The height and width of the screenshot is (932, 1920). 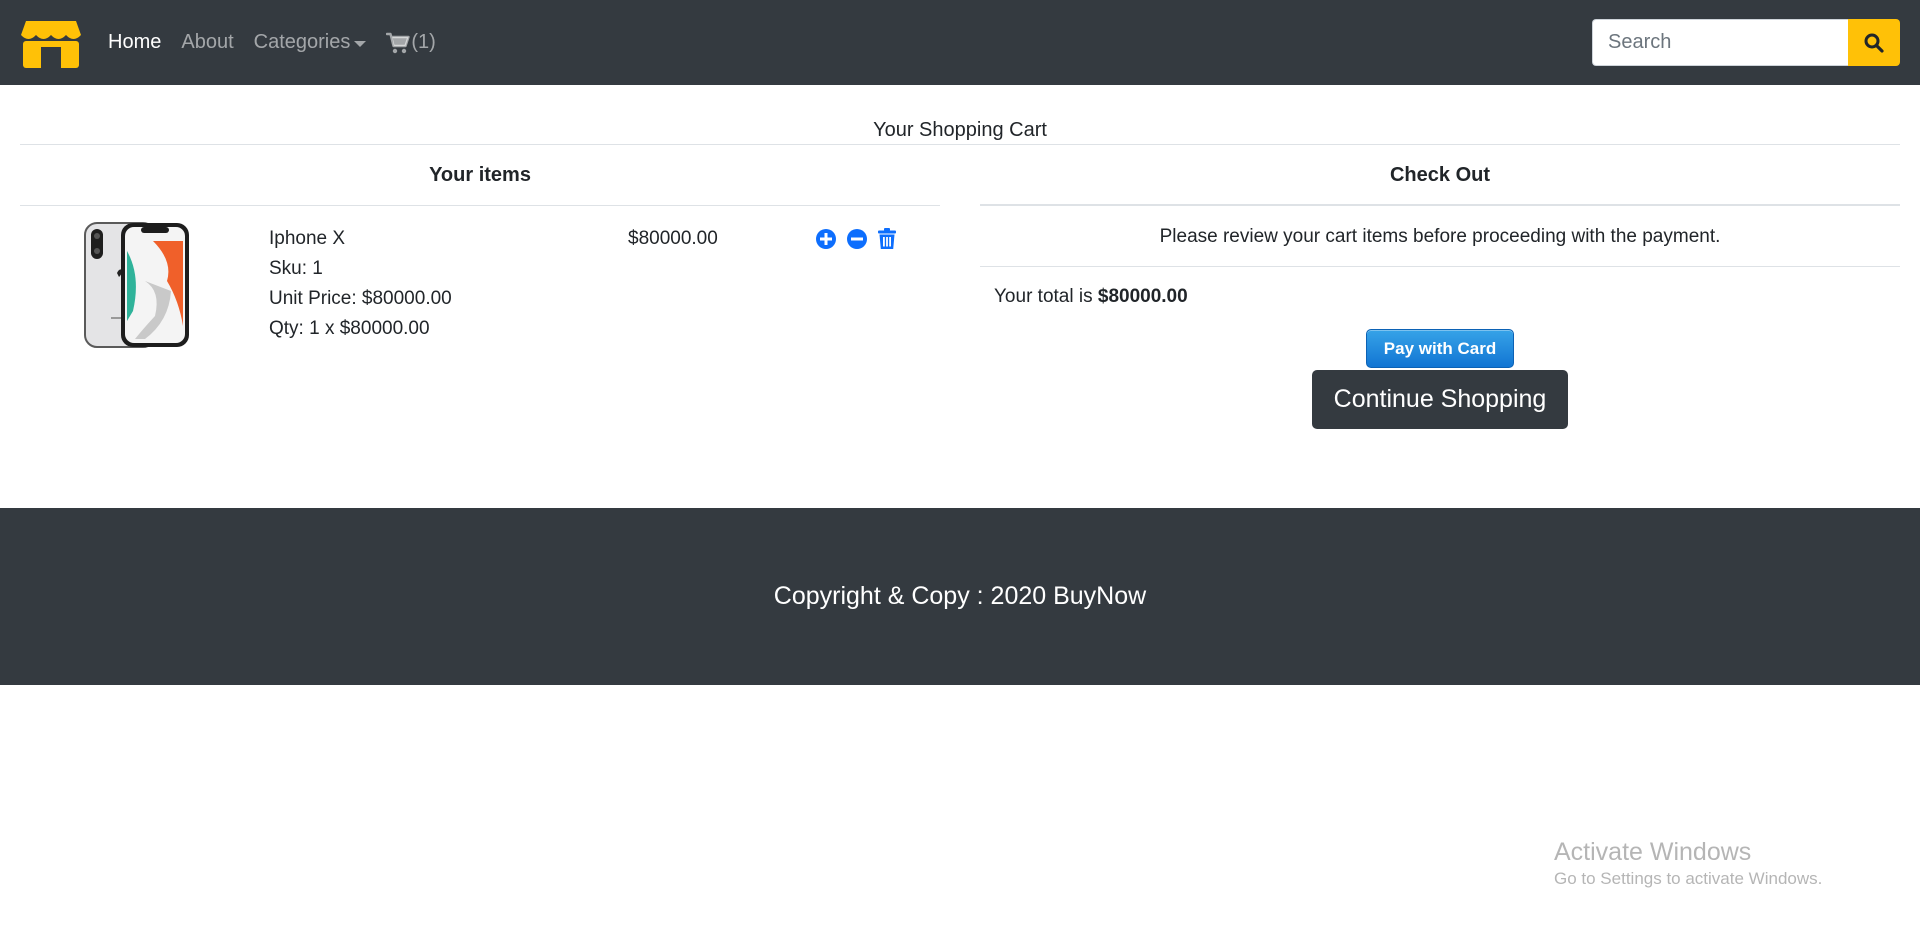 I want to click on search-icon, so click(x=1874, y=43).